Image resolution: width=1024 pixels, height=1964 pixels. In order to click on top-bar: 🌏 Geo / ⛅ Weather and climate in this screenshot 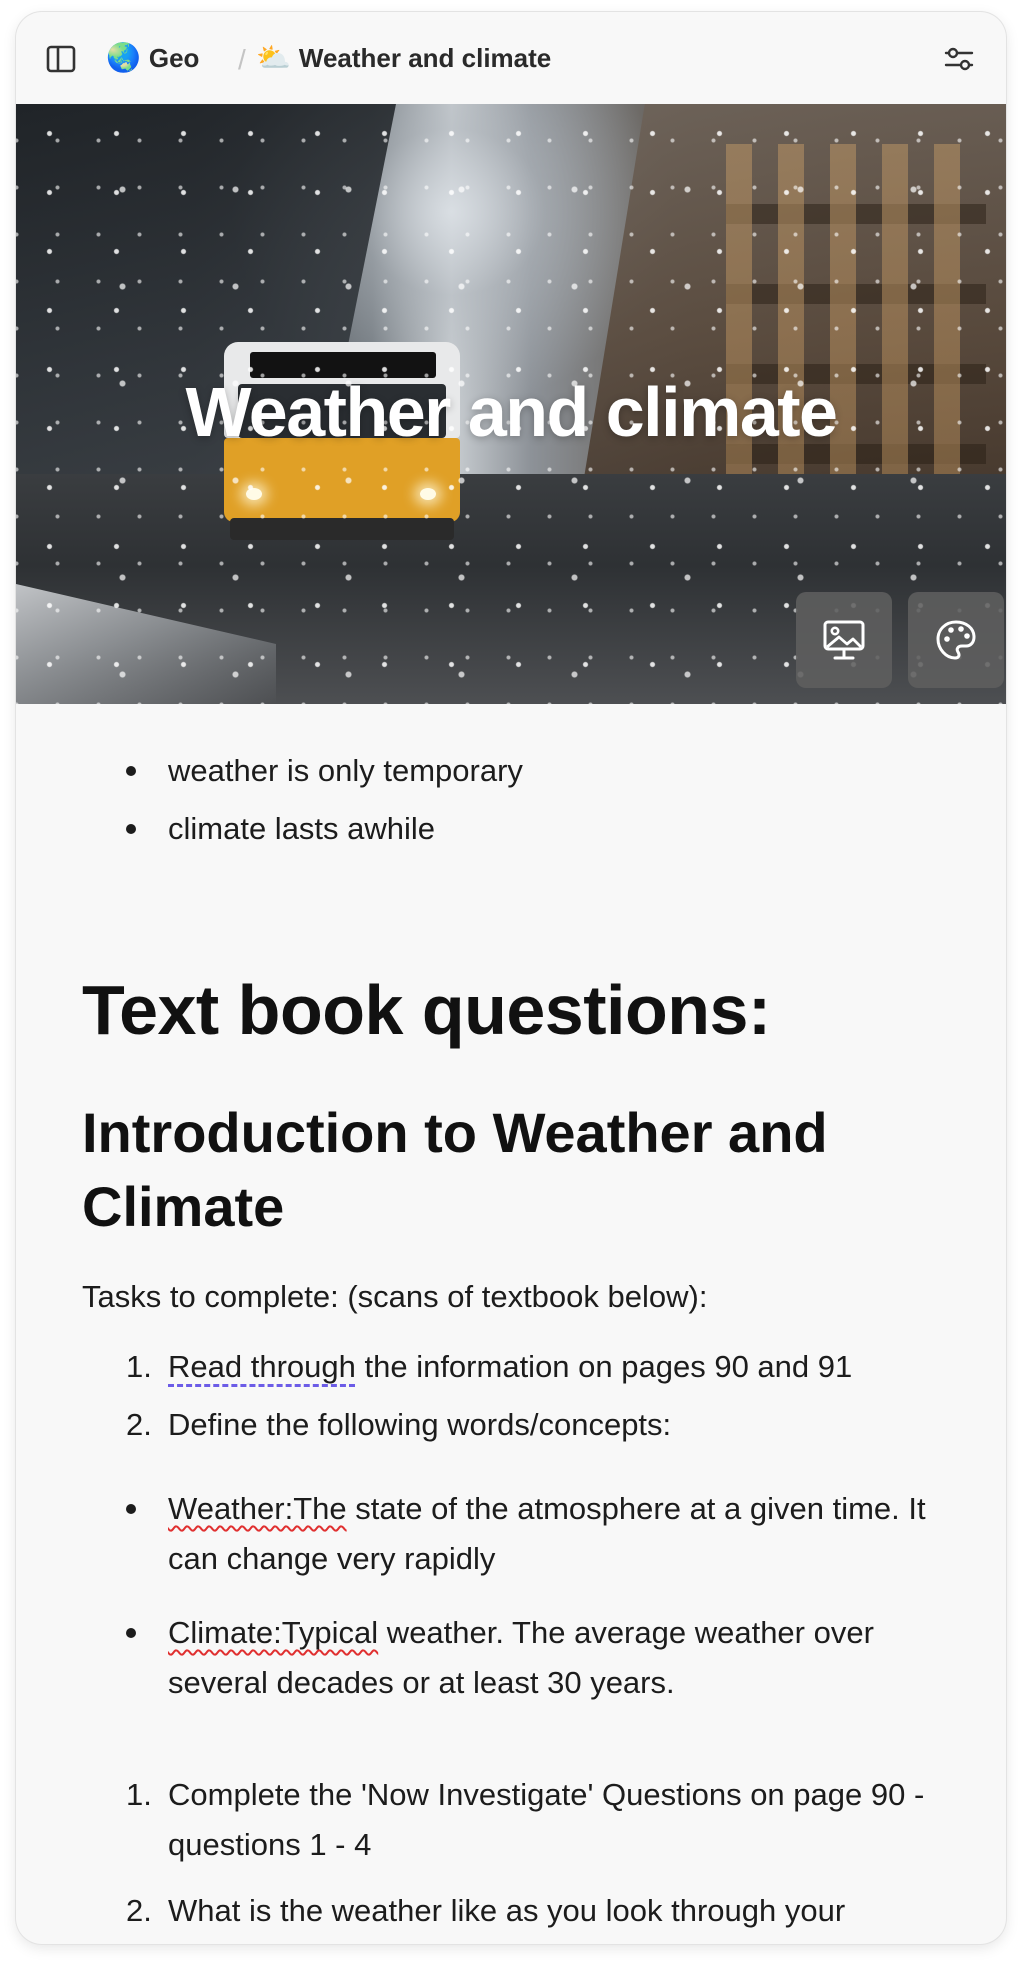, I will do `click(511, 58)`.